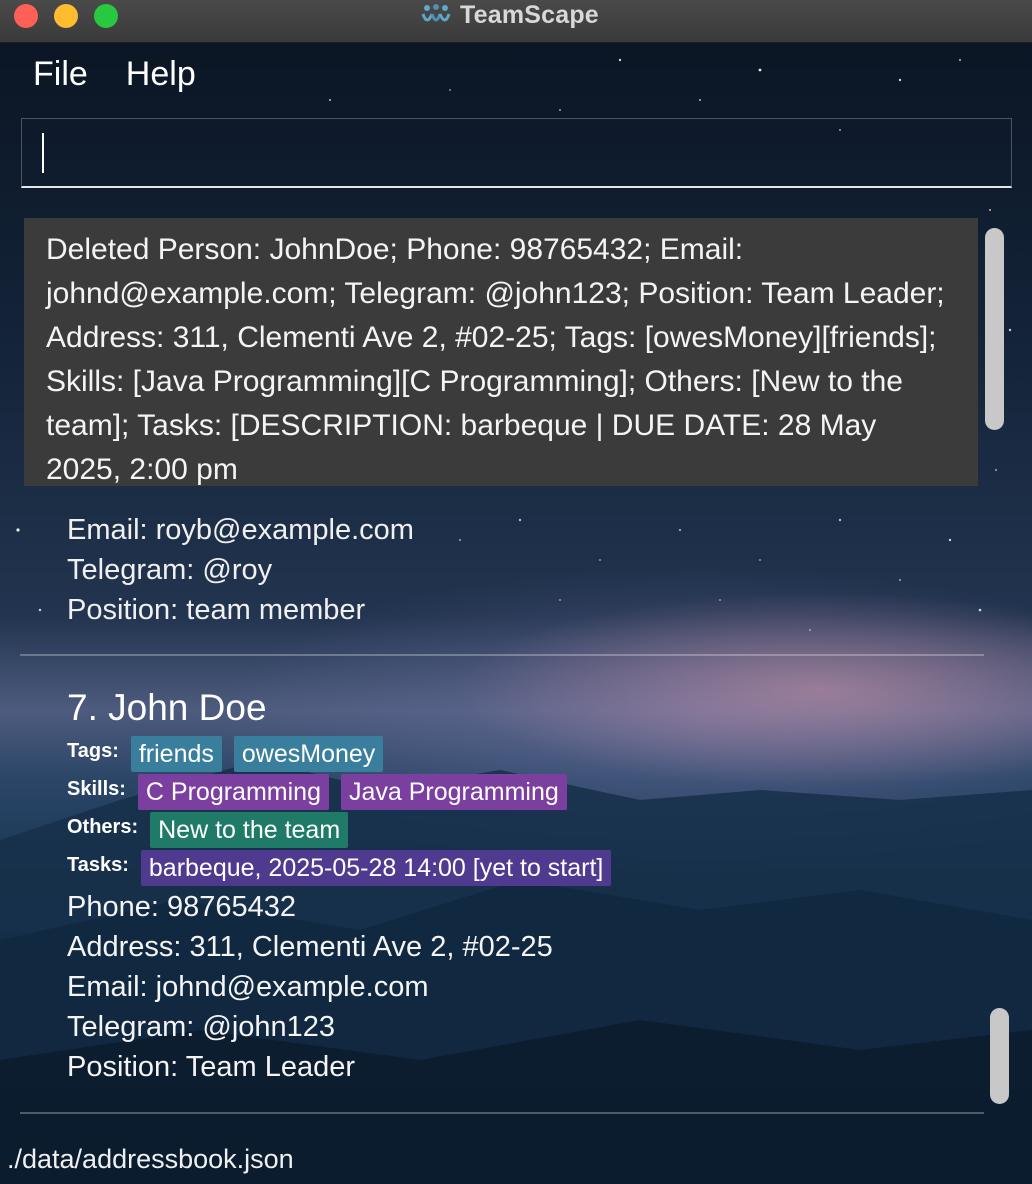 The width and height of the screenshot is (1032, 1184). What do you see at coordinates (216, 610) in the screenshot?
I see `person-position: Position: team member` at bounding box center [216, 610].